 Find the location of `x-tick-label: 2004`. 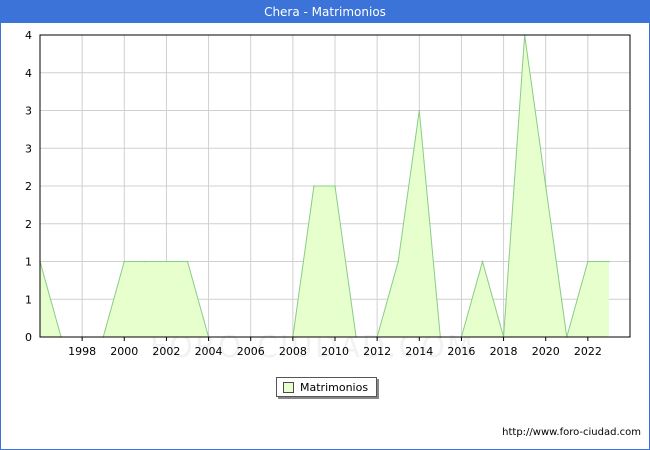

x-tick-label: 2004 is located at coordinates (209, 351).